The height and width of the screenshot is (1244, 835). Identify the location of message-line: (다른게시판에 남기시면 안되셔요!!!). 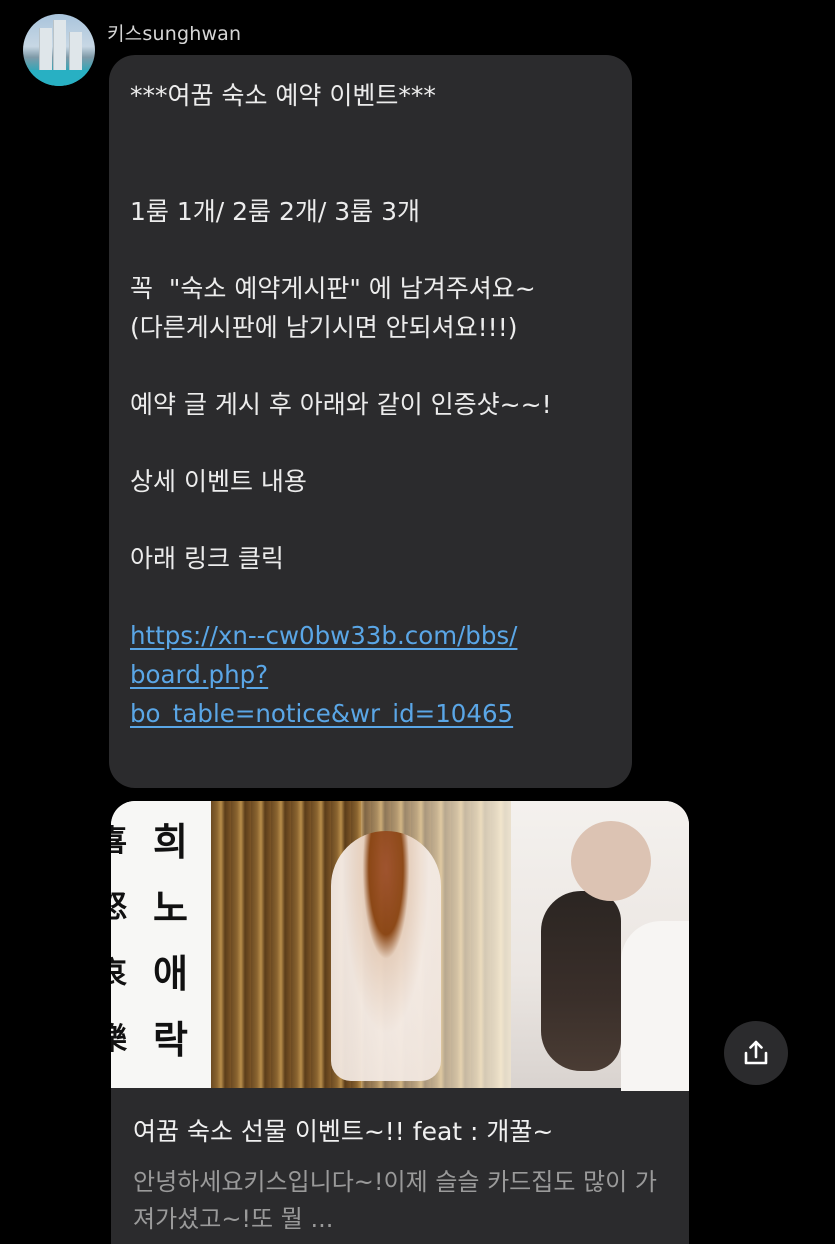
(324, 327).